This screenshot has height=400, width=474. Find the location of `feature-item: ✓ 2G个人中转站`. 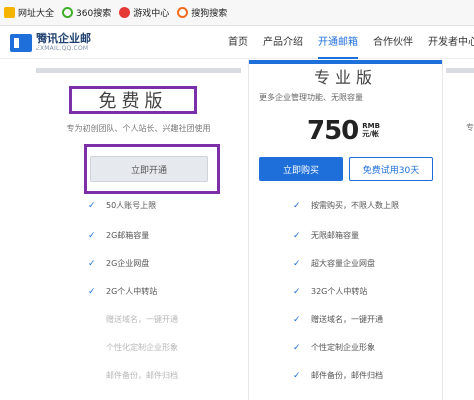

feature-item: ✓ 2G个人中转站 is located at coordinates (123, 291).